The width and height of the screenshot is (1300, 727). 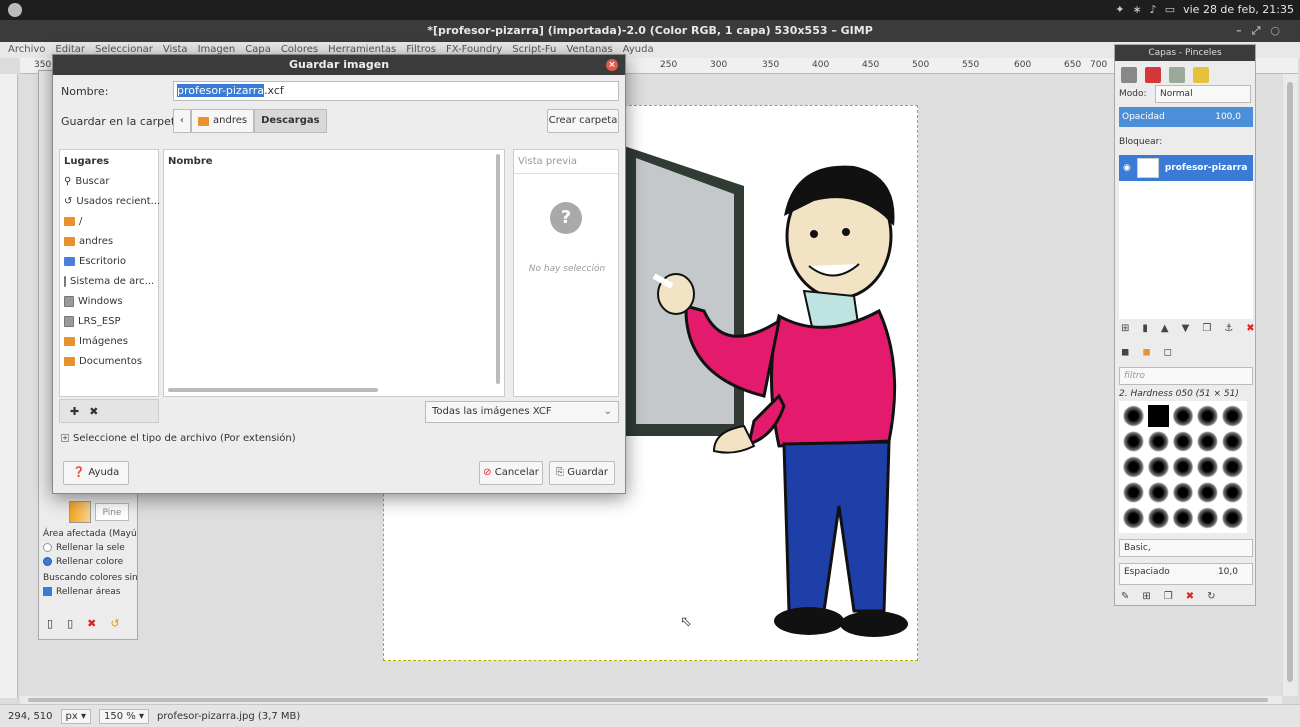 What do you see at coordinates (1176, 94) in the screenshot?
I see `mode-value: Normal` at bounding box center [1176, 94].